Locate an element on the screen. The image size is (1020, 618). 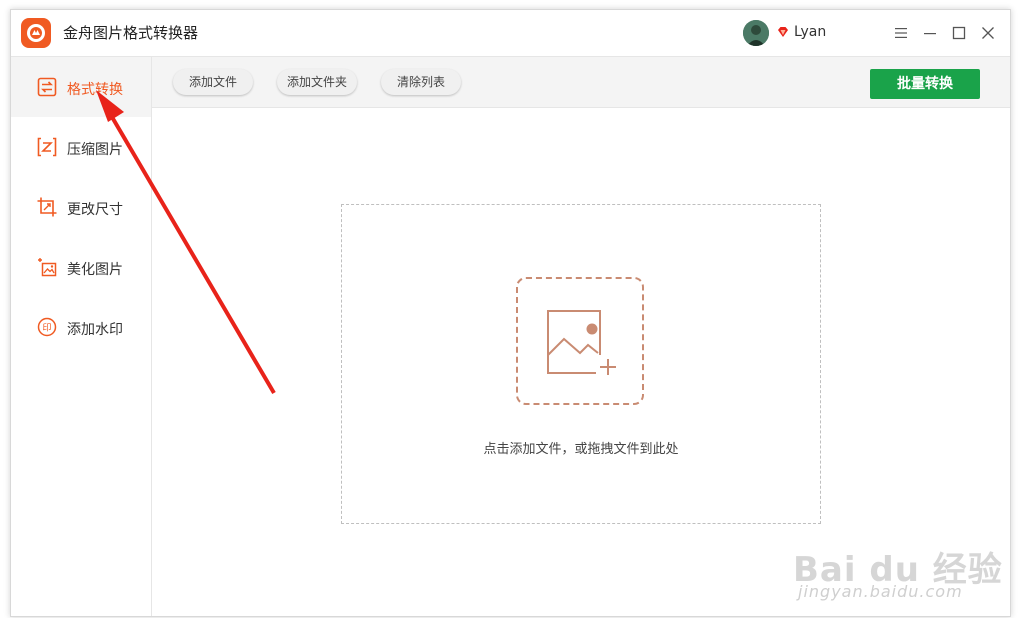
sidebar-item-watermark: 印 添加水印 is located at coordinates (81, 327).